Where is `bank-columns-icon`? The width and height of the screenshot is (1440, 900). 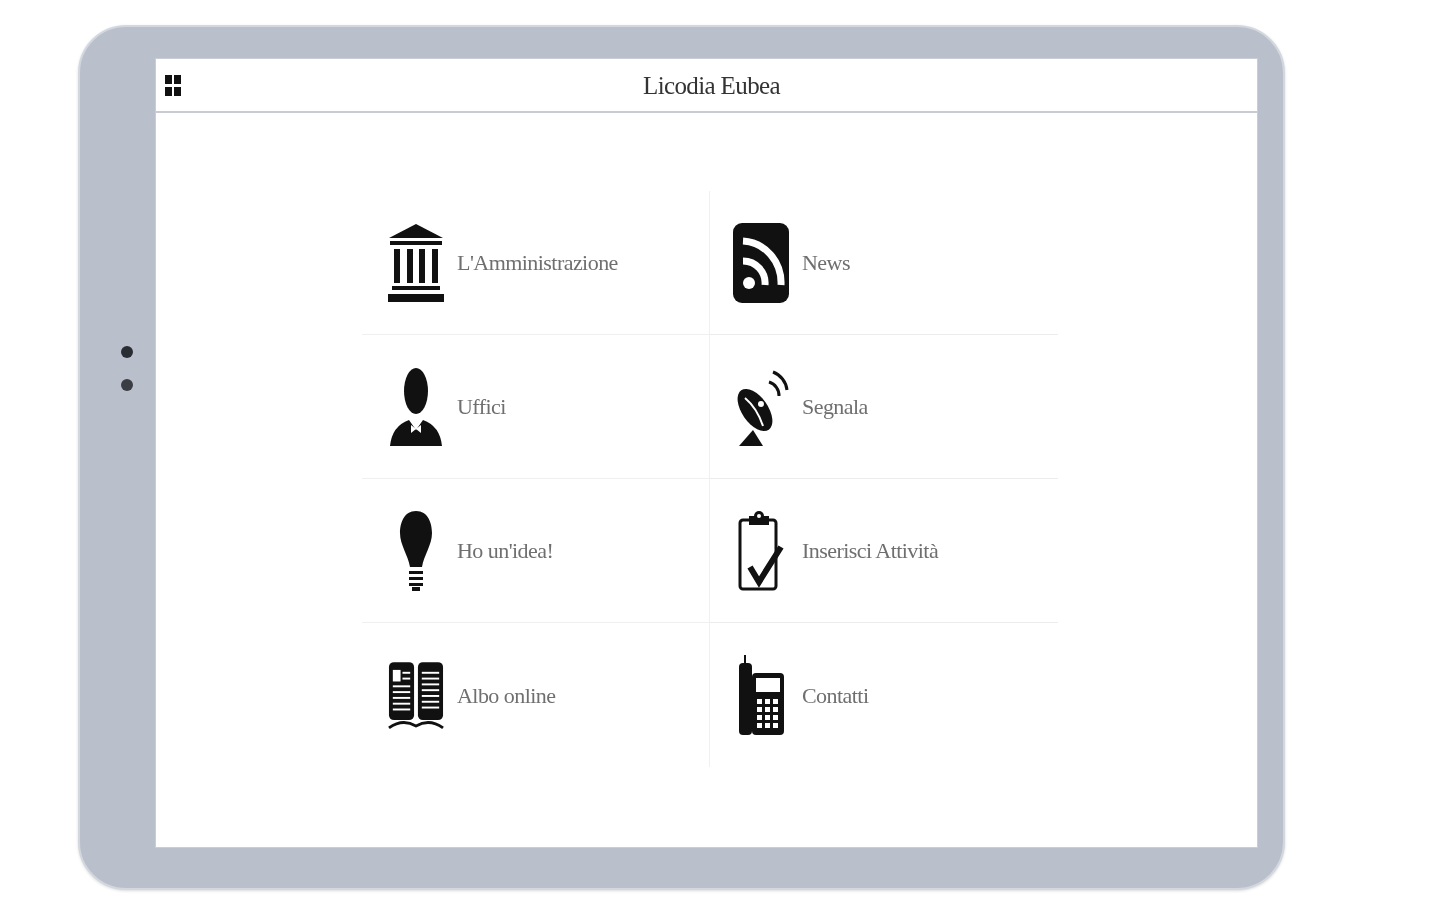 bank-columns-icon is located at coordinates (416, 262).